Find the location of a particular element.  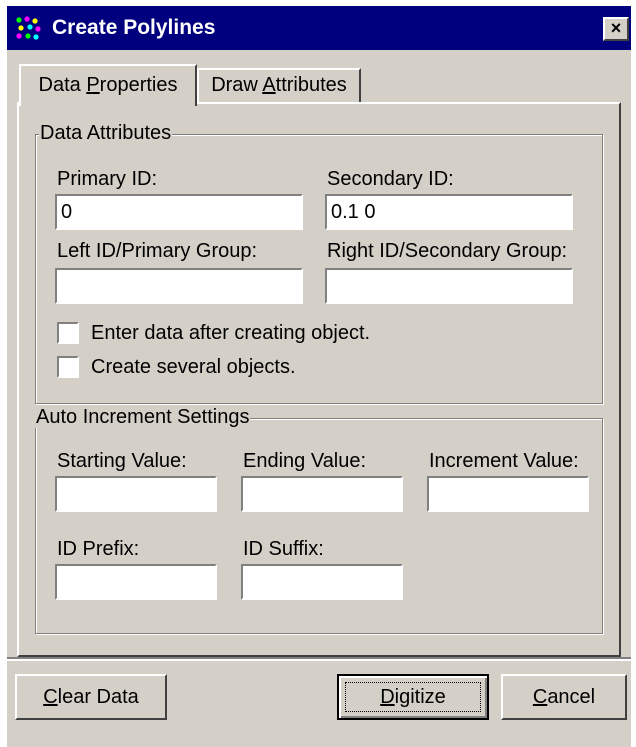

enter-data-checkbox-label: Enter data after creating object. is located at coordinates (230, 333).